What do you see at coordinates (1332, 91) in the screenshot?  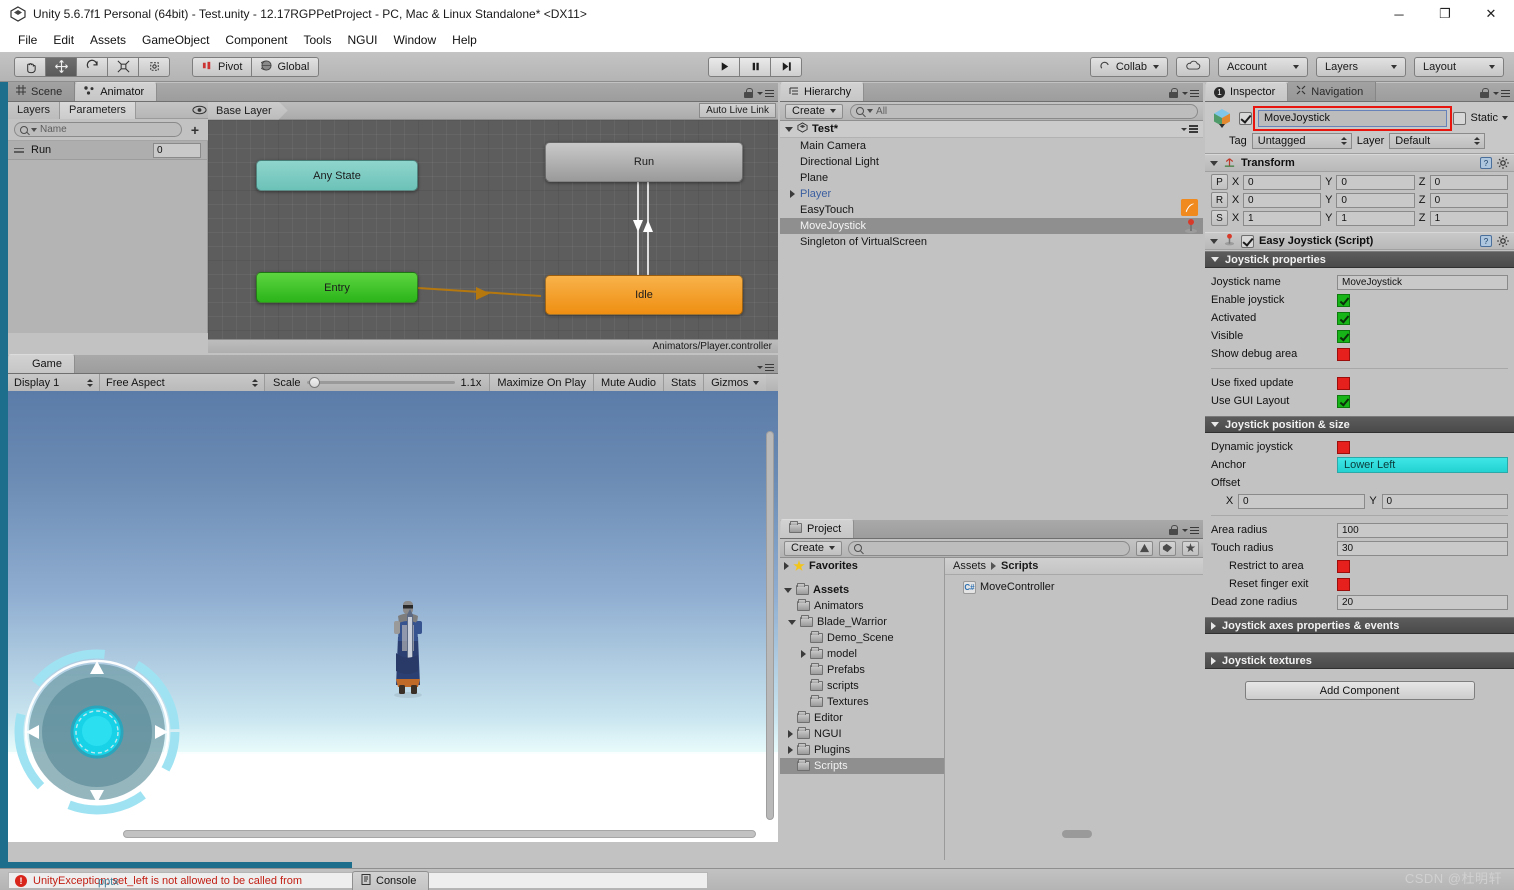 I see `tab-navigation: Navigation` at bounding box center [1332, 91].